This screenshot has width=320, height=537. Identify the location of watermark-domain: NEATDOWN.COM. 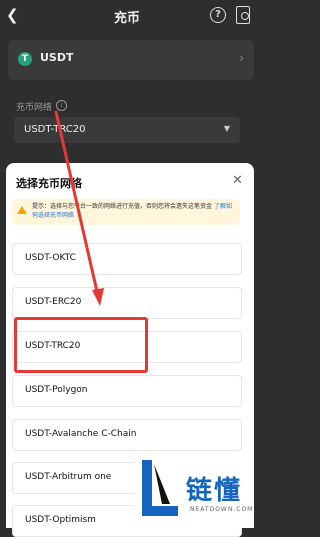
(222, 509).